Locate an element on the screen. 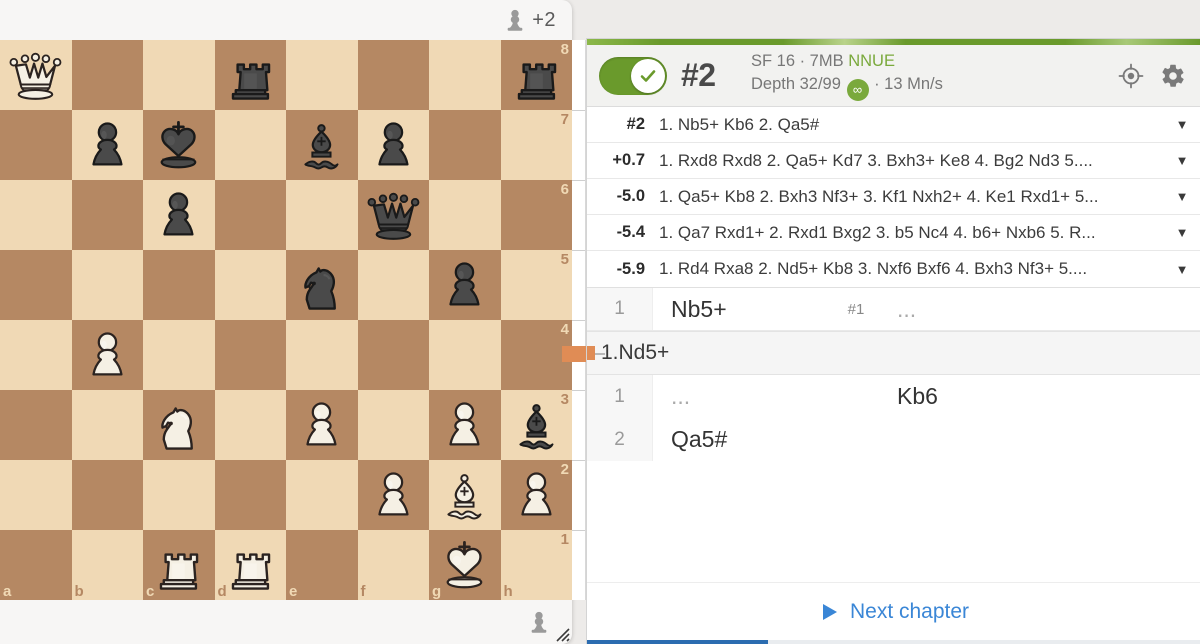 This screenshot has height=644, width=1200. square-f1: f is located at coordinates (393, 565).